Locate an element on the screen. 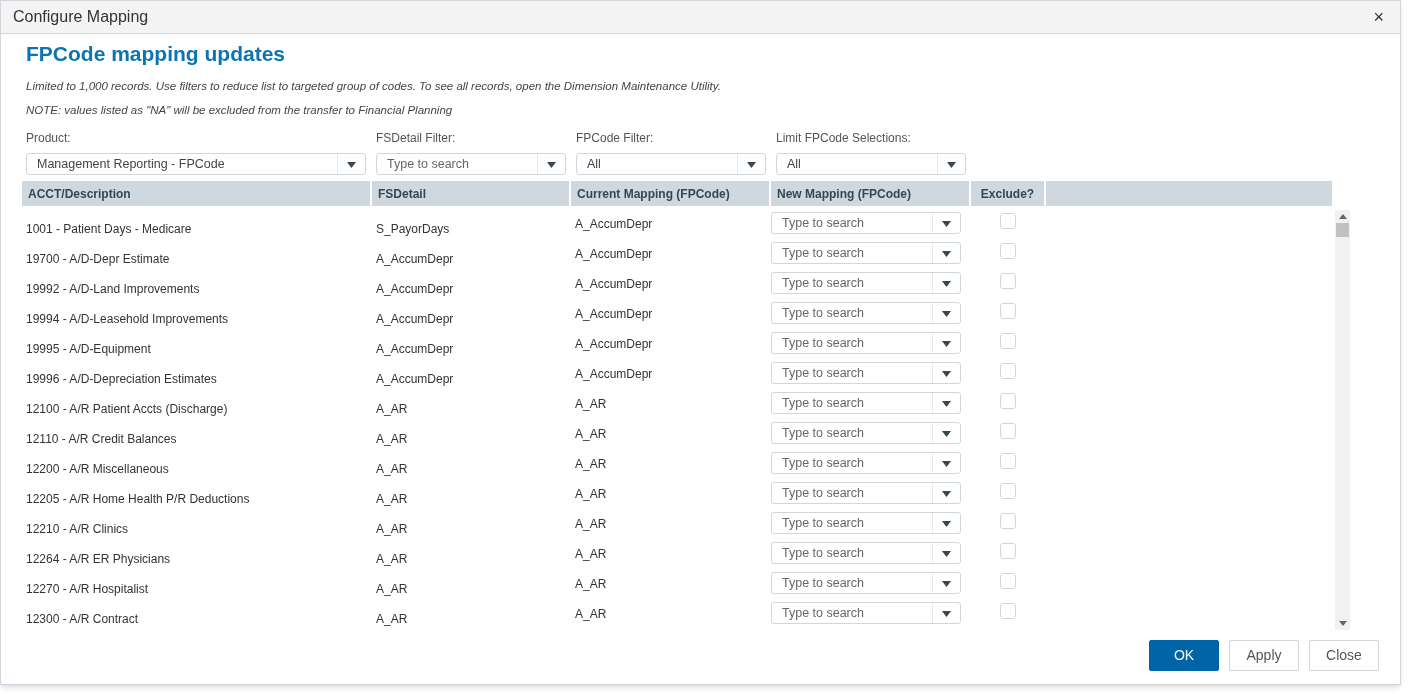 Image resolution: width=1411 pixels, height=694 pixels. scrollbar is located at coordinates (1342, 420).